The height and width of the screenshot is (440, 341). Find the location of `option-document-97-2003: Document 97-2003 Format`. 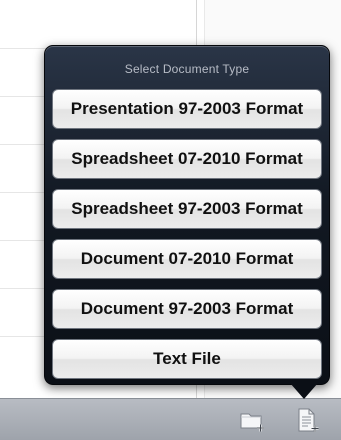

option-document-97-2003: Document 97-2003 Format is located at coordinates (187, 309).